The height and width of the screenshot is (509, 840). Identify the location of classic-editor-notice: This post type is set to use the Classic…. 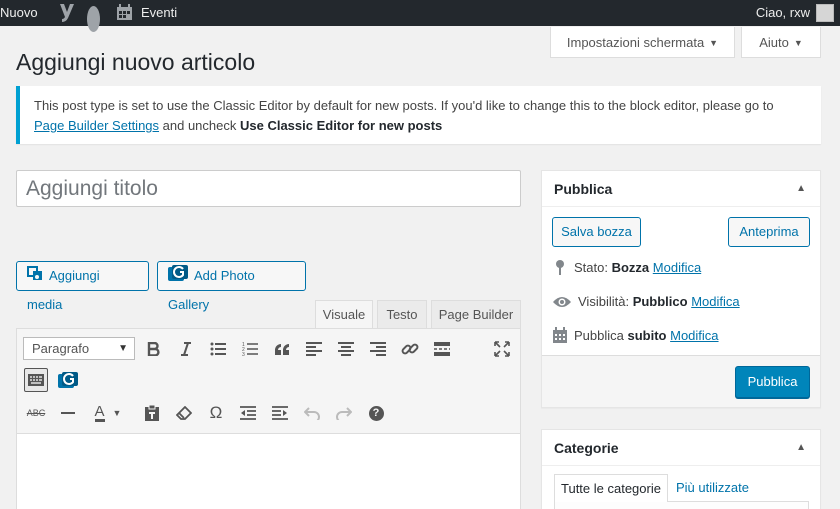
(418, 115).